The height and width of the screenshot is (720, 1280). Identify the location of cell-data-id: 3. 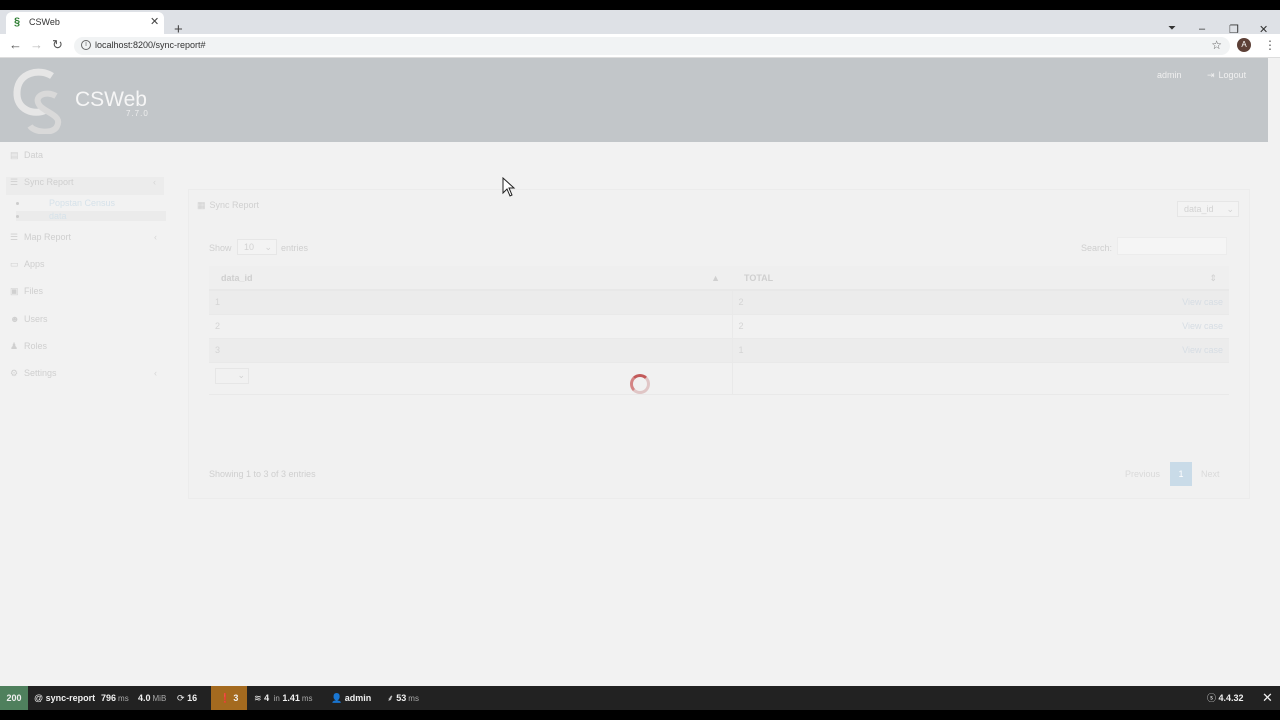
(471, 350).